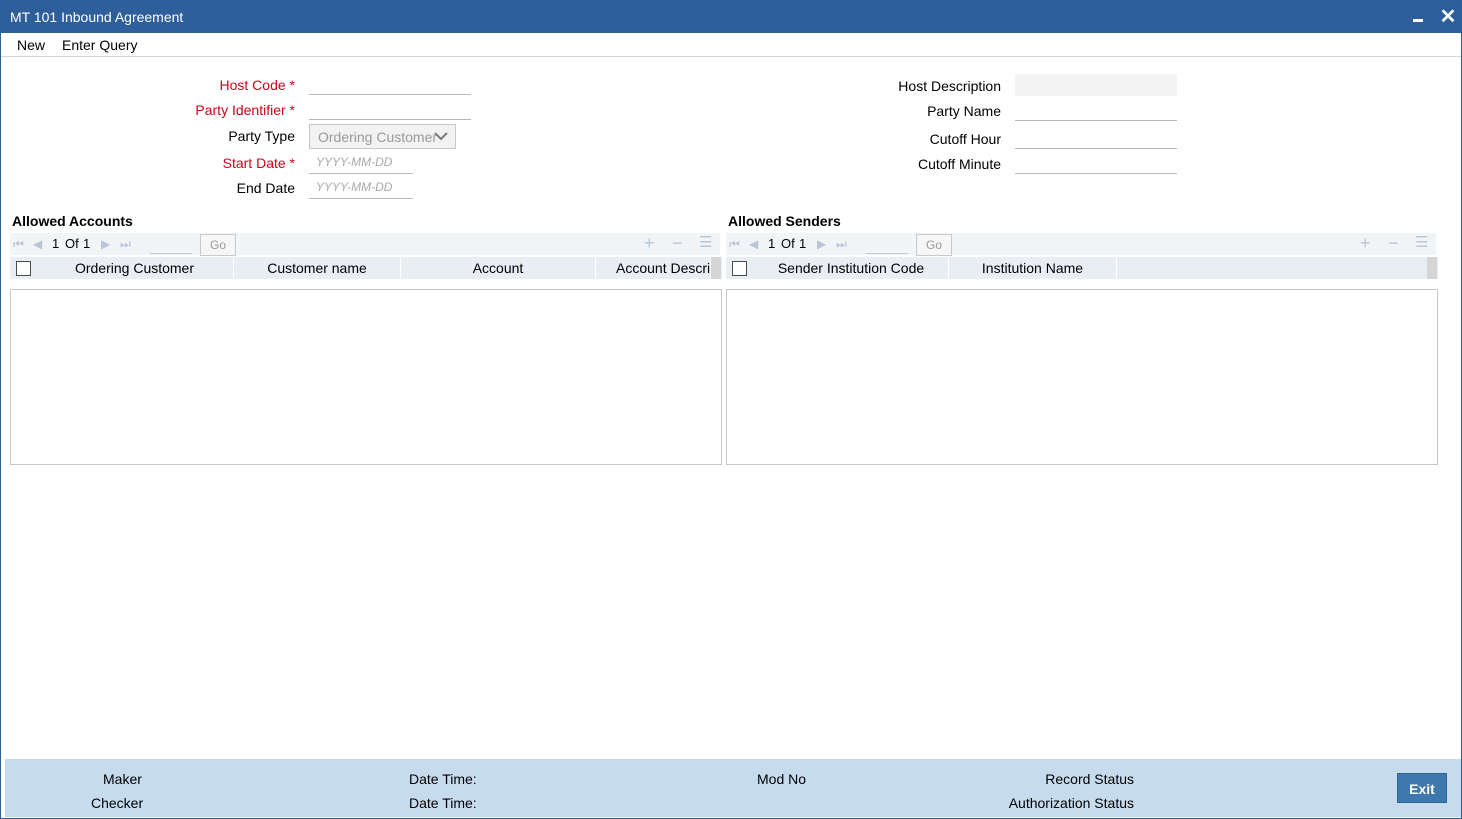 This screenshot has height=819, width=1462. Describe the element at coordinates (1081, 244) in the screenshot. I see `allowed-senders-pager: ⏮ ◀ 1 Of 1 ▶ ⏭ Go + − ☰` at that location.